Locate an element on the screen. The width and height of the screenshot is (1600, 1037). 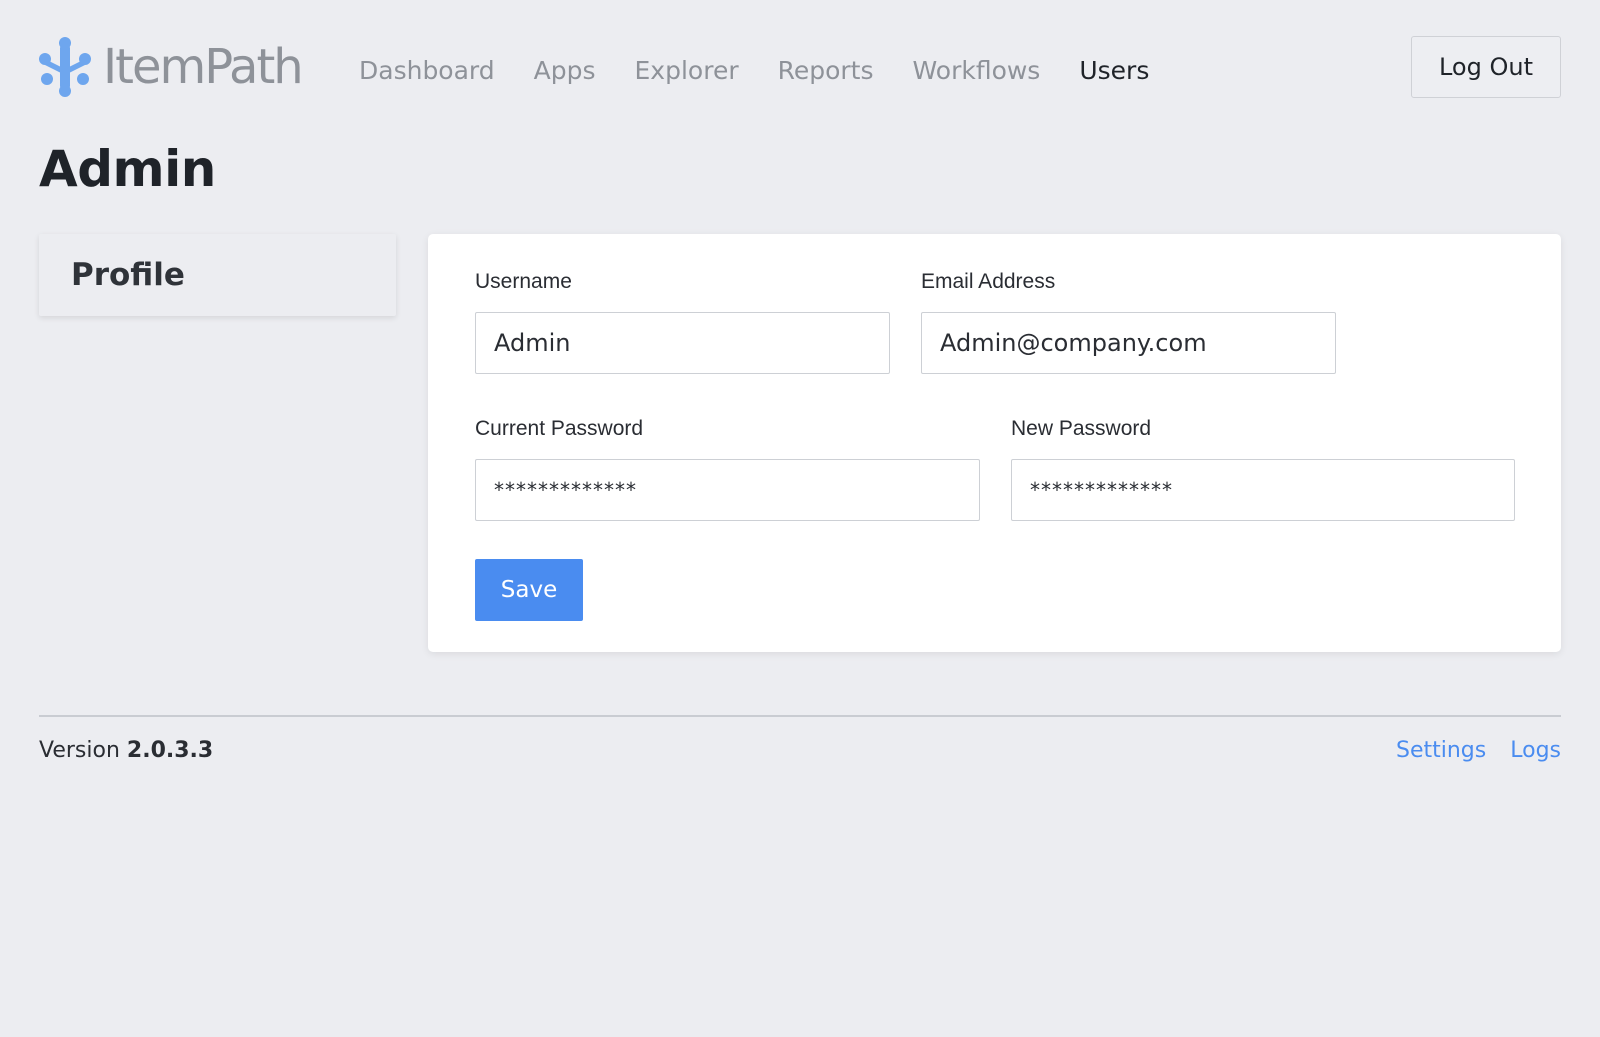
nav-item-users: Users is located at coordinates (1114, 70).